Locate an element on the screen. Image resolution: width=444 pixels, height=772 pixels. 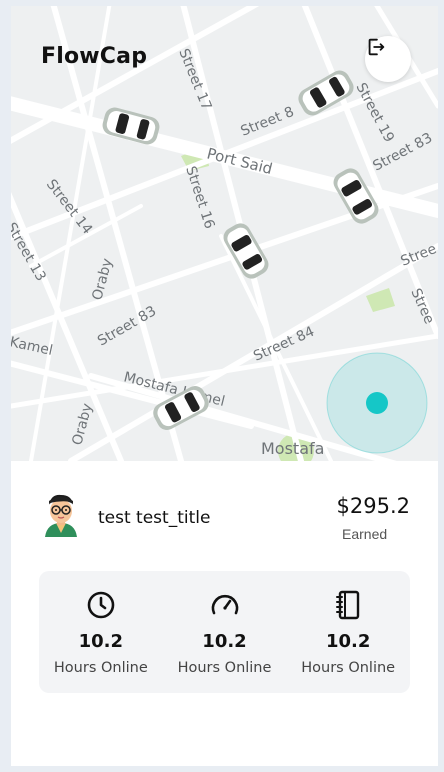
clock-icon is located at coordinates (101, 605).